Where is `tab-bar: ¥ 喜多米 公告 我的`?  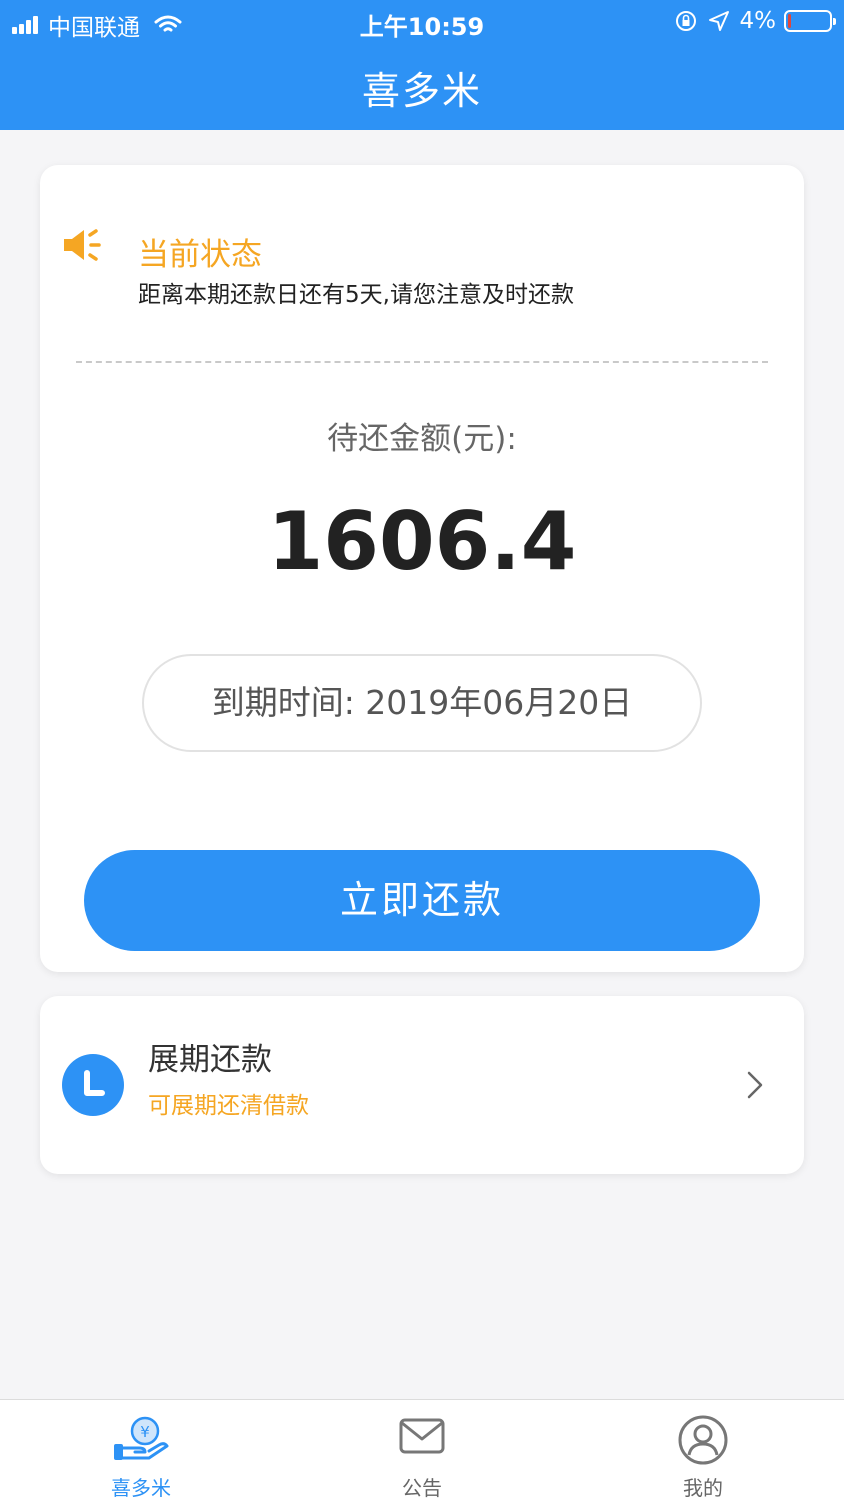 tab-bar: ¥ 喜多米 公告 我的 is located at coordinates (422, 1449).